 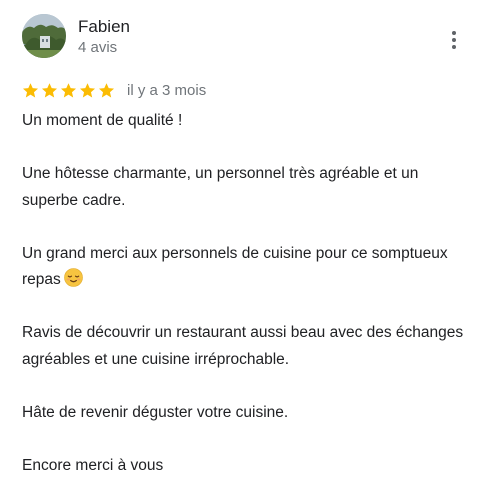 I want to click on avatar, so click(x=44, y=36).